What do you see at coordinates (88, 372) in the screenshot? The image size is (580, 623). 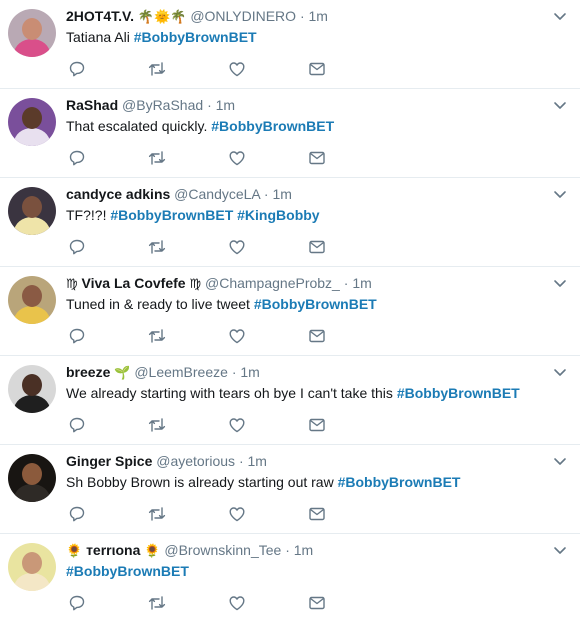 I see `display-name-text: breeze` at bounding box center [88, 372].